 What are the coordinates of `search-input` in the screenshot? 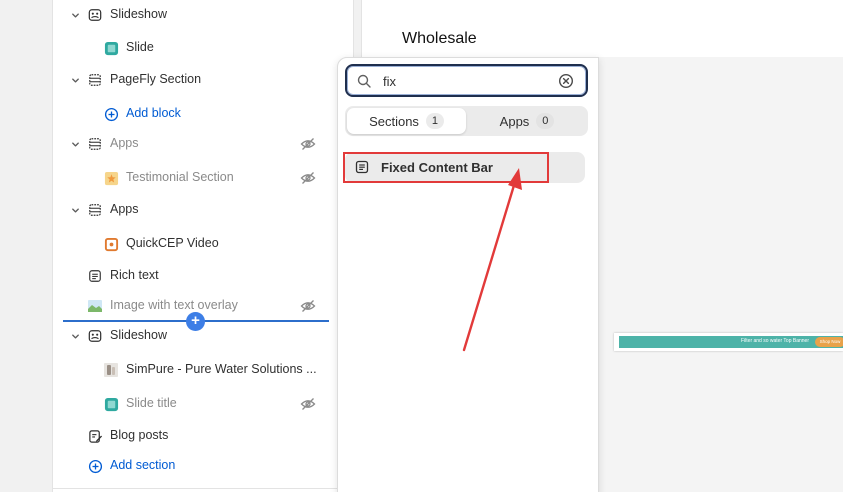 It's located at (463, 81).